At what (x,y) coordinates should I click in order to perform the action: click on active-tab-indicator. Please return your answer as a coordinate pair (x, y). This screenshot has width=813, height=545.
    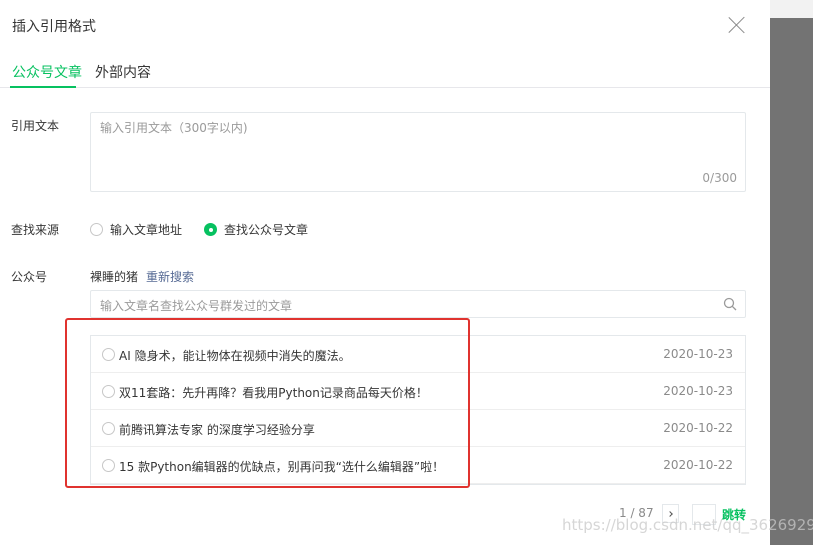
    Looking at the image, I should click on (43, 87).